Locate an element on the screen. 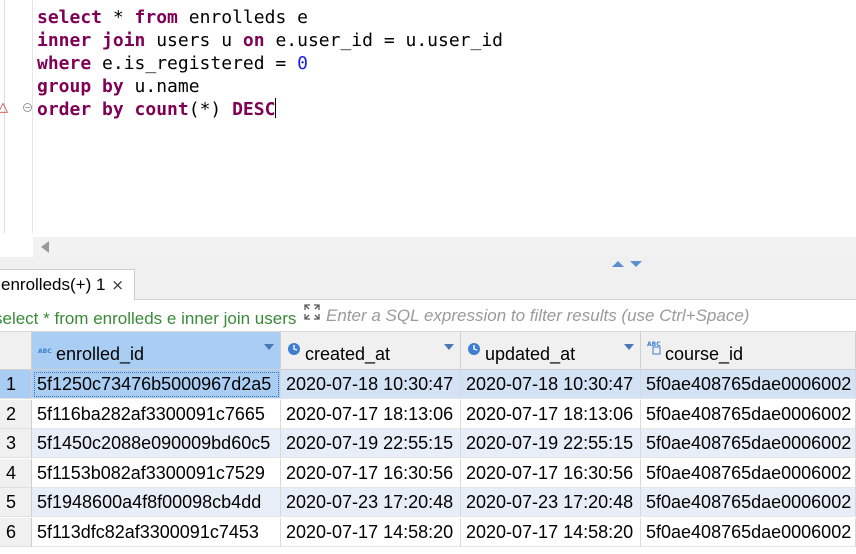 This screenshot has width=856, height=554. fold-toggle-icon: − is located at coordinates (27, 107).